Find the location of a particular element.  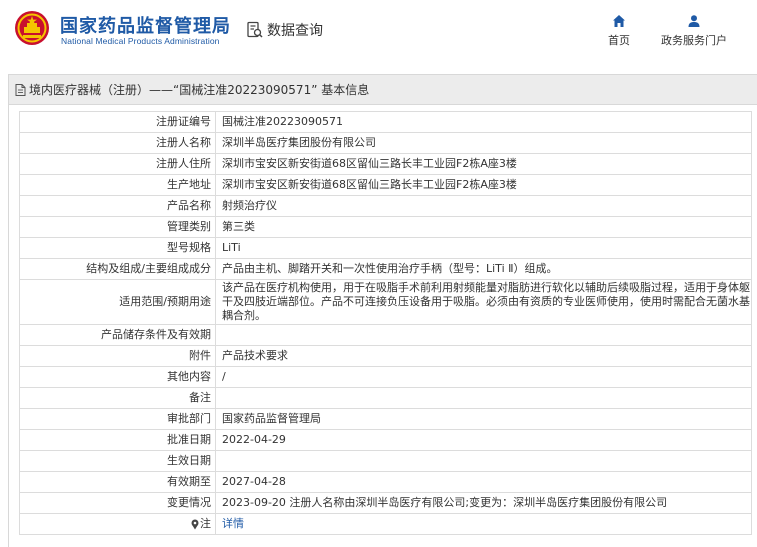

field-label-text: 批准日期 is located at coordinates (189, 439).